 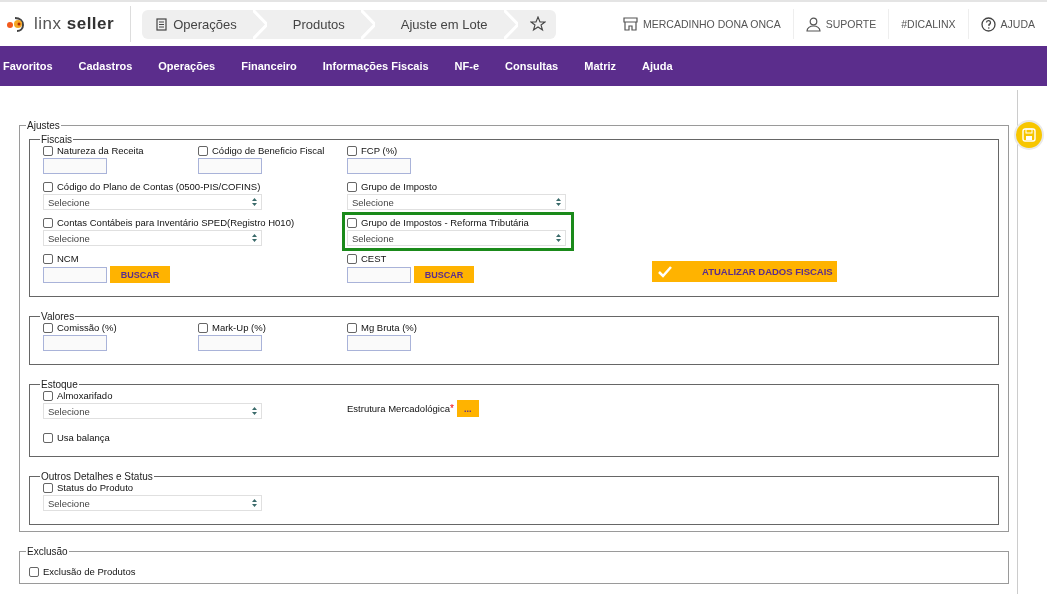 I want to click on menu-item: Cadastros, so click(x=105, y=66).